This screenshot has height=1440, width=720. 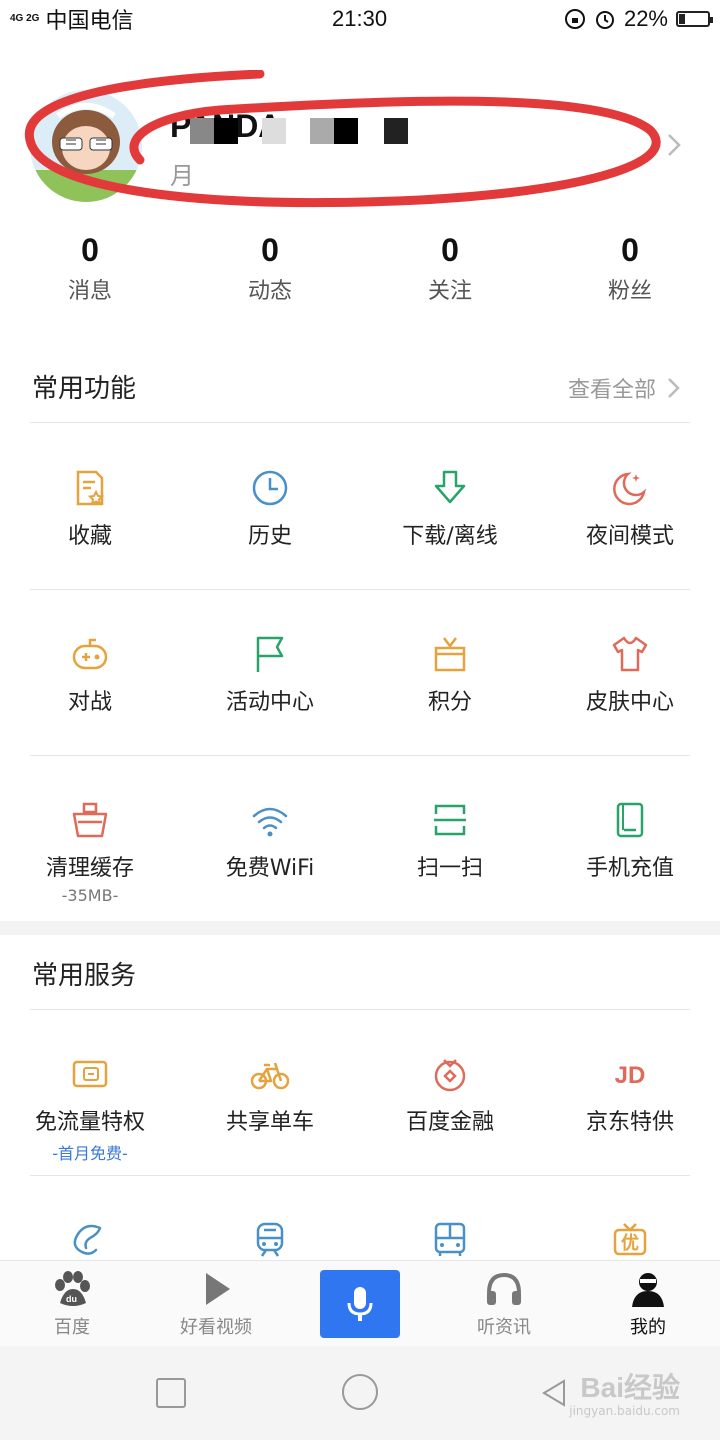 What do you see at coordinates (611, 390) in the screenshot?
I see `see-all-label: 查看全部` at bounding box center [611, 390].